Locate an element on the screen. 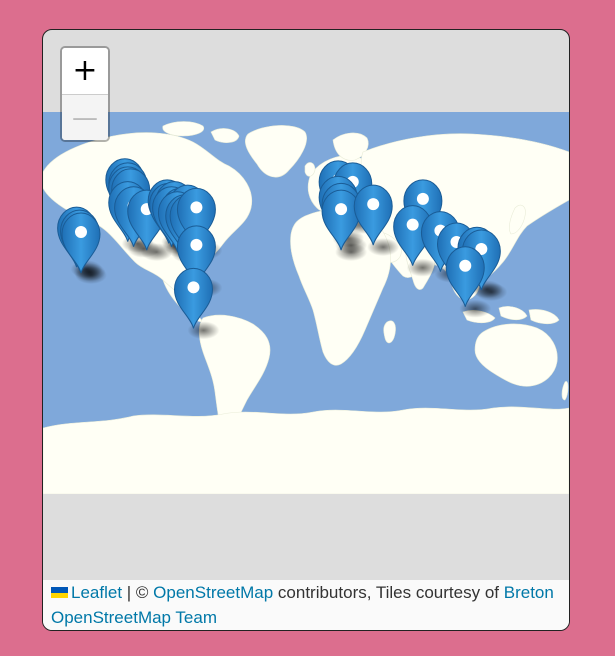 Image resolution: width=615 pixels, height=656 pixels. antarctica-landmass is located at coordinates (306, 450).